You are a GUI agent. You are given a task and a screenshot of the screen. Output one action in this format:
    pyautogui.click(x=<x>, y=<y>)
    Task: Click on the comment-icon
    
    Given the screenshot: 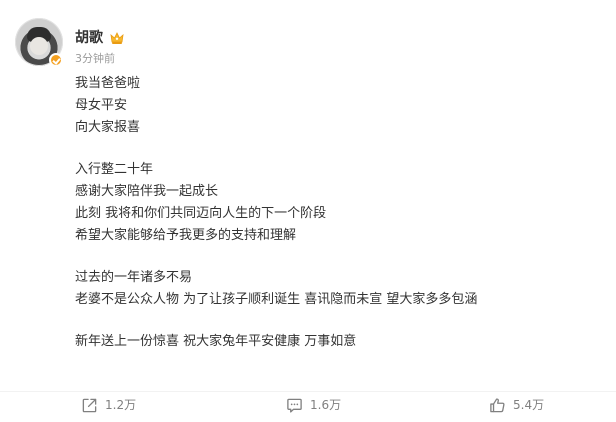 What is the action you would take?
    pyautogui.click(x=294, y=405)
    